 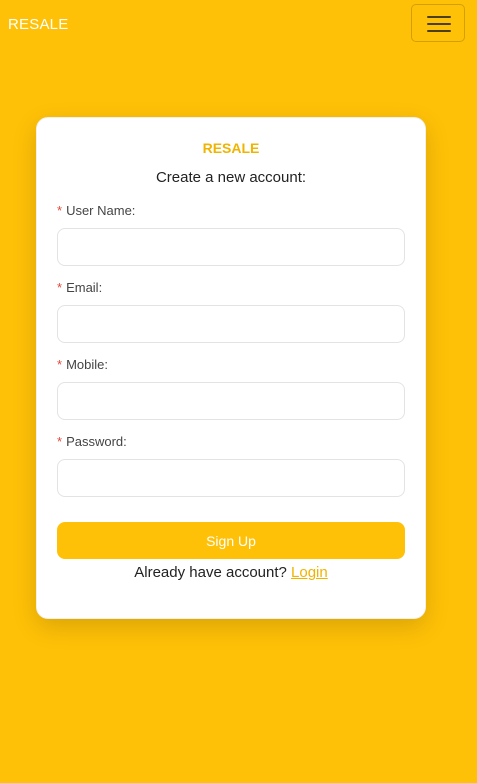 I want to click on signup-button: Sign Up, so click(x=231, y=540).